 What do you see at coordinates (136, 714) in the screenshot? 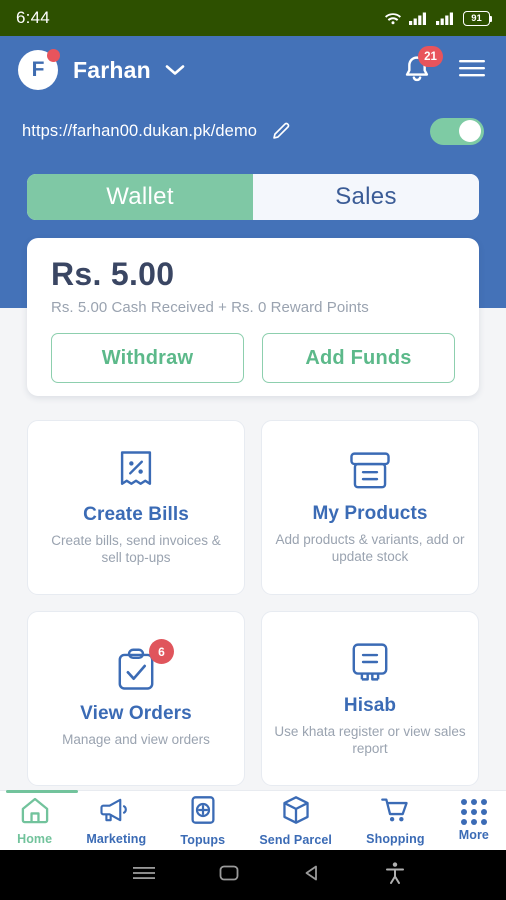
I see `tile-title: View Orders` at bounding box center [136, 714].